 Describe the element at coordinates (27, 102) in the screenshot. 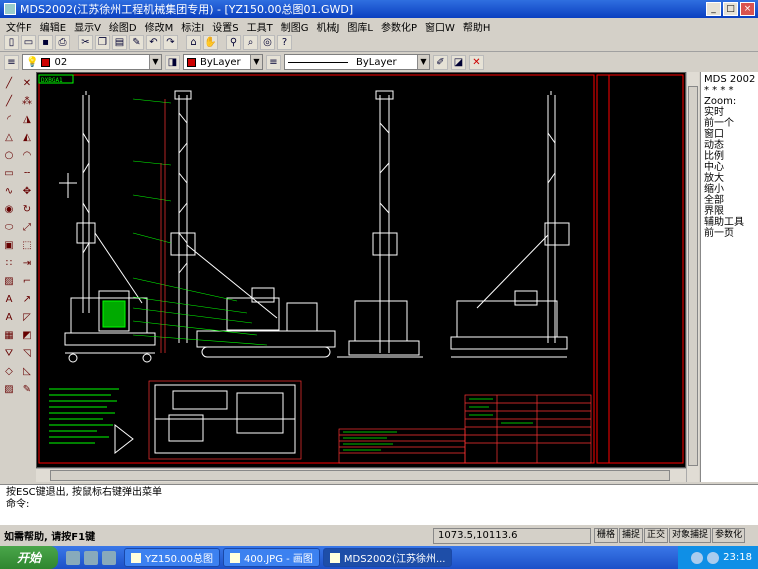

I see `offset-tool-icon: ⁂` at that location.